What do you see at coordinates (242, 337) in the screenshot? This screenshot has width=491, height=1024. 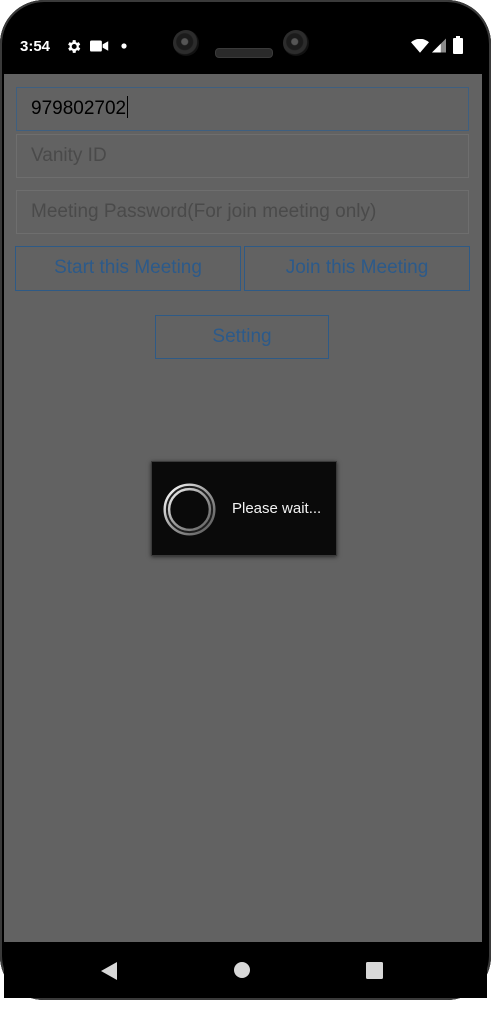 I see `setting-button: Setting` at bounding box center [242, 337].